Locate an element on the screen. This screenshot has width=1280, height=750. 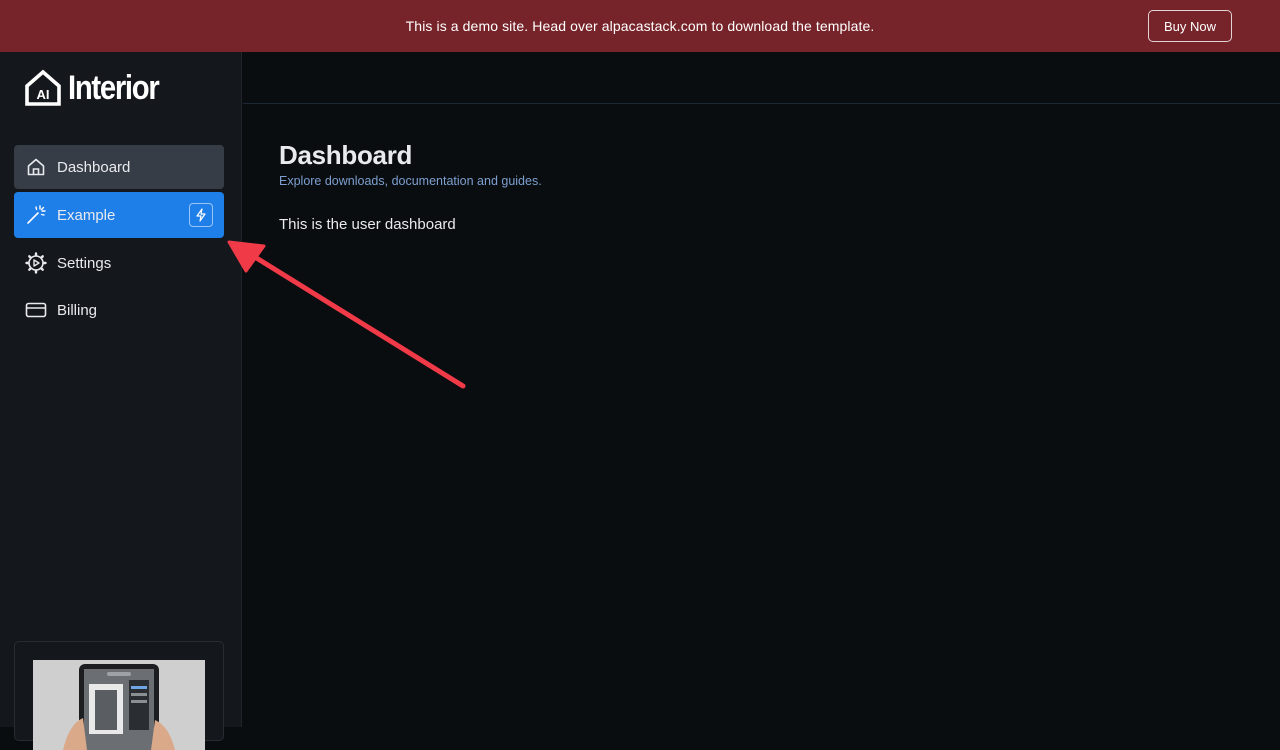
tablet-preview-image is located at coordinates (119, 705).